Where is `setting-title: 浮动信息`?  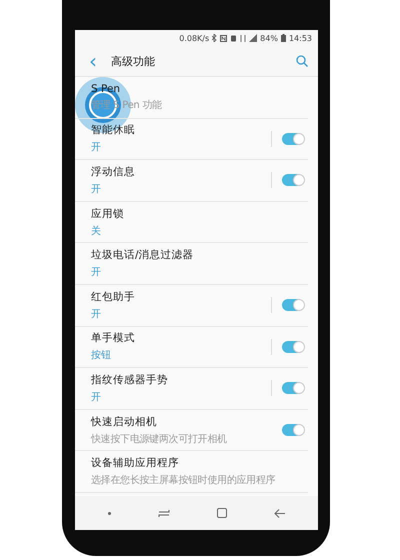 setting-title: 浮动信息 is located at coordinates (113, 171).